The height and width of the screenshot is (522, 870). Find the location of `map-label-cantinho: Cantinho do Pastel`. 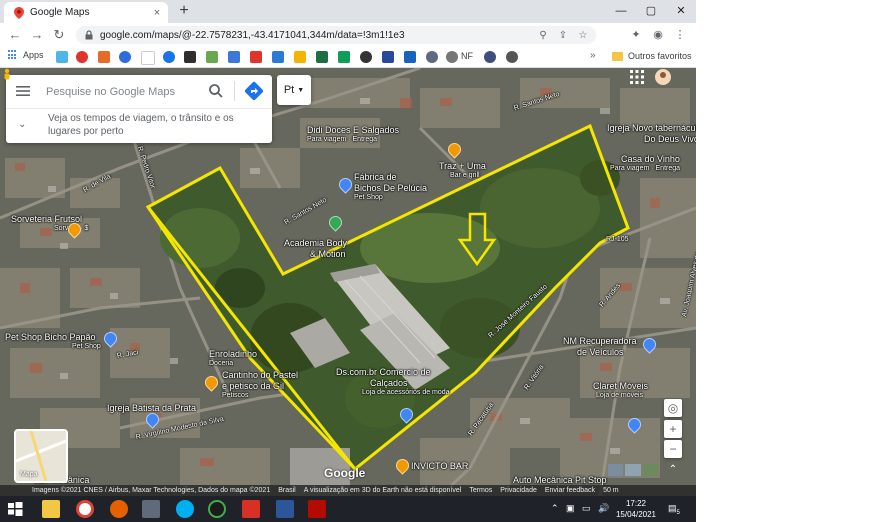

map-label-cantinho: Cantinho do Pastel is located at coordinates (260, 375).